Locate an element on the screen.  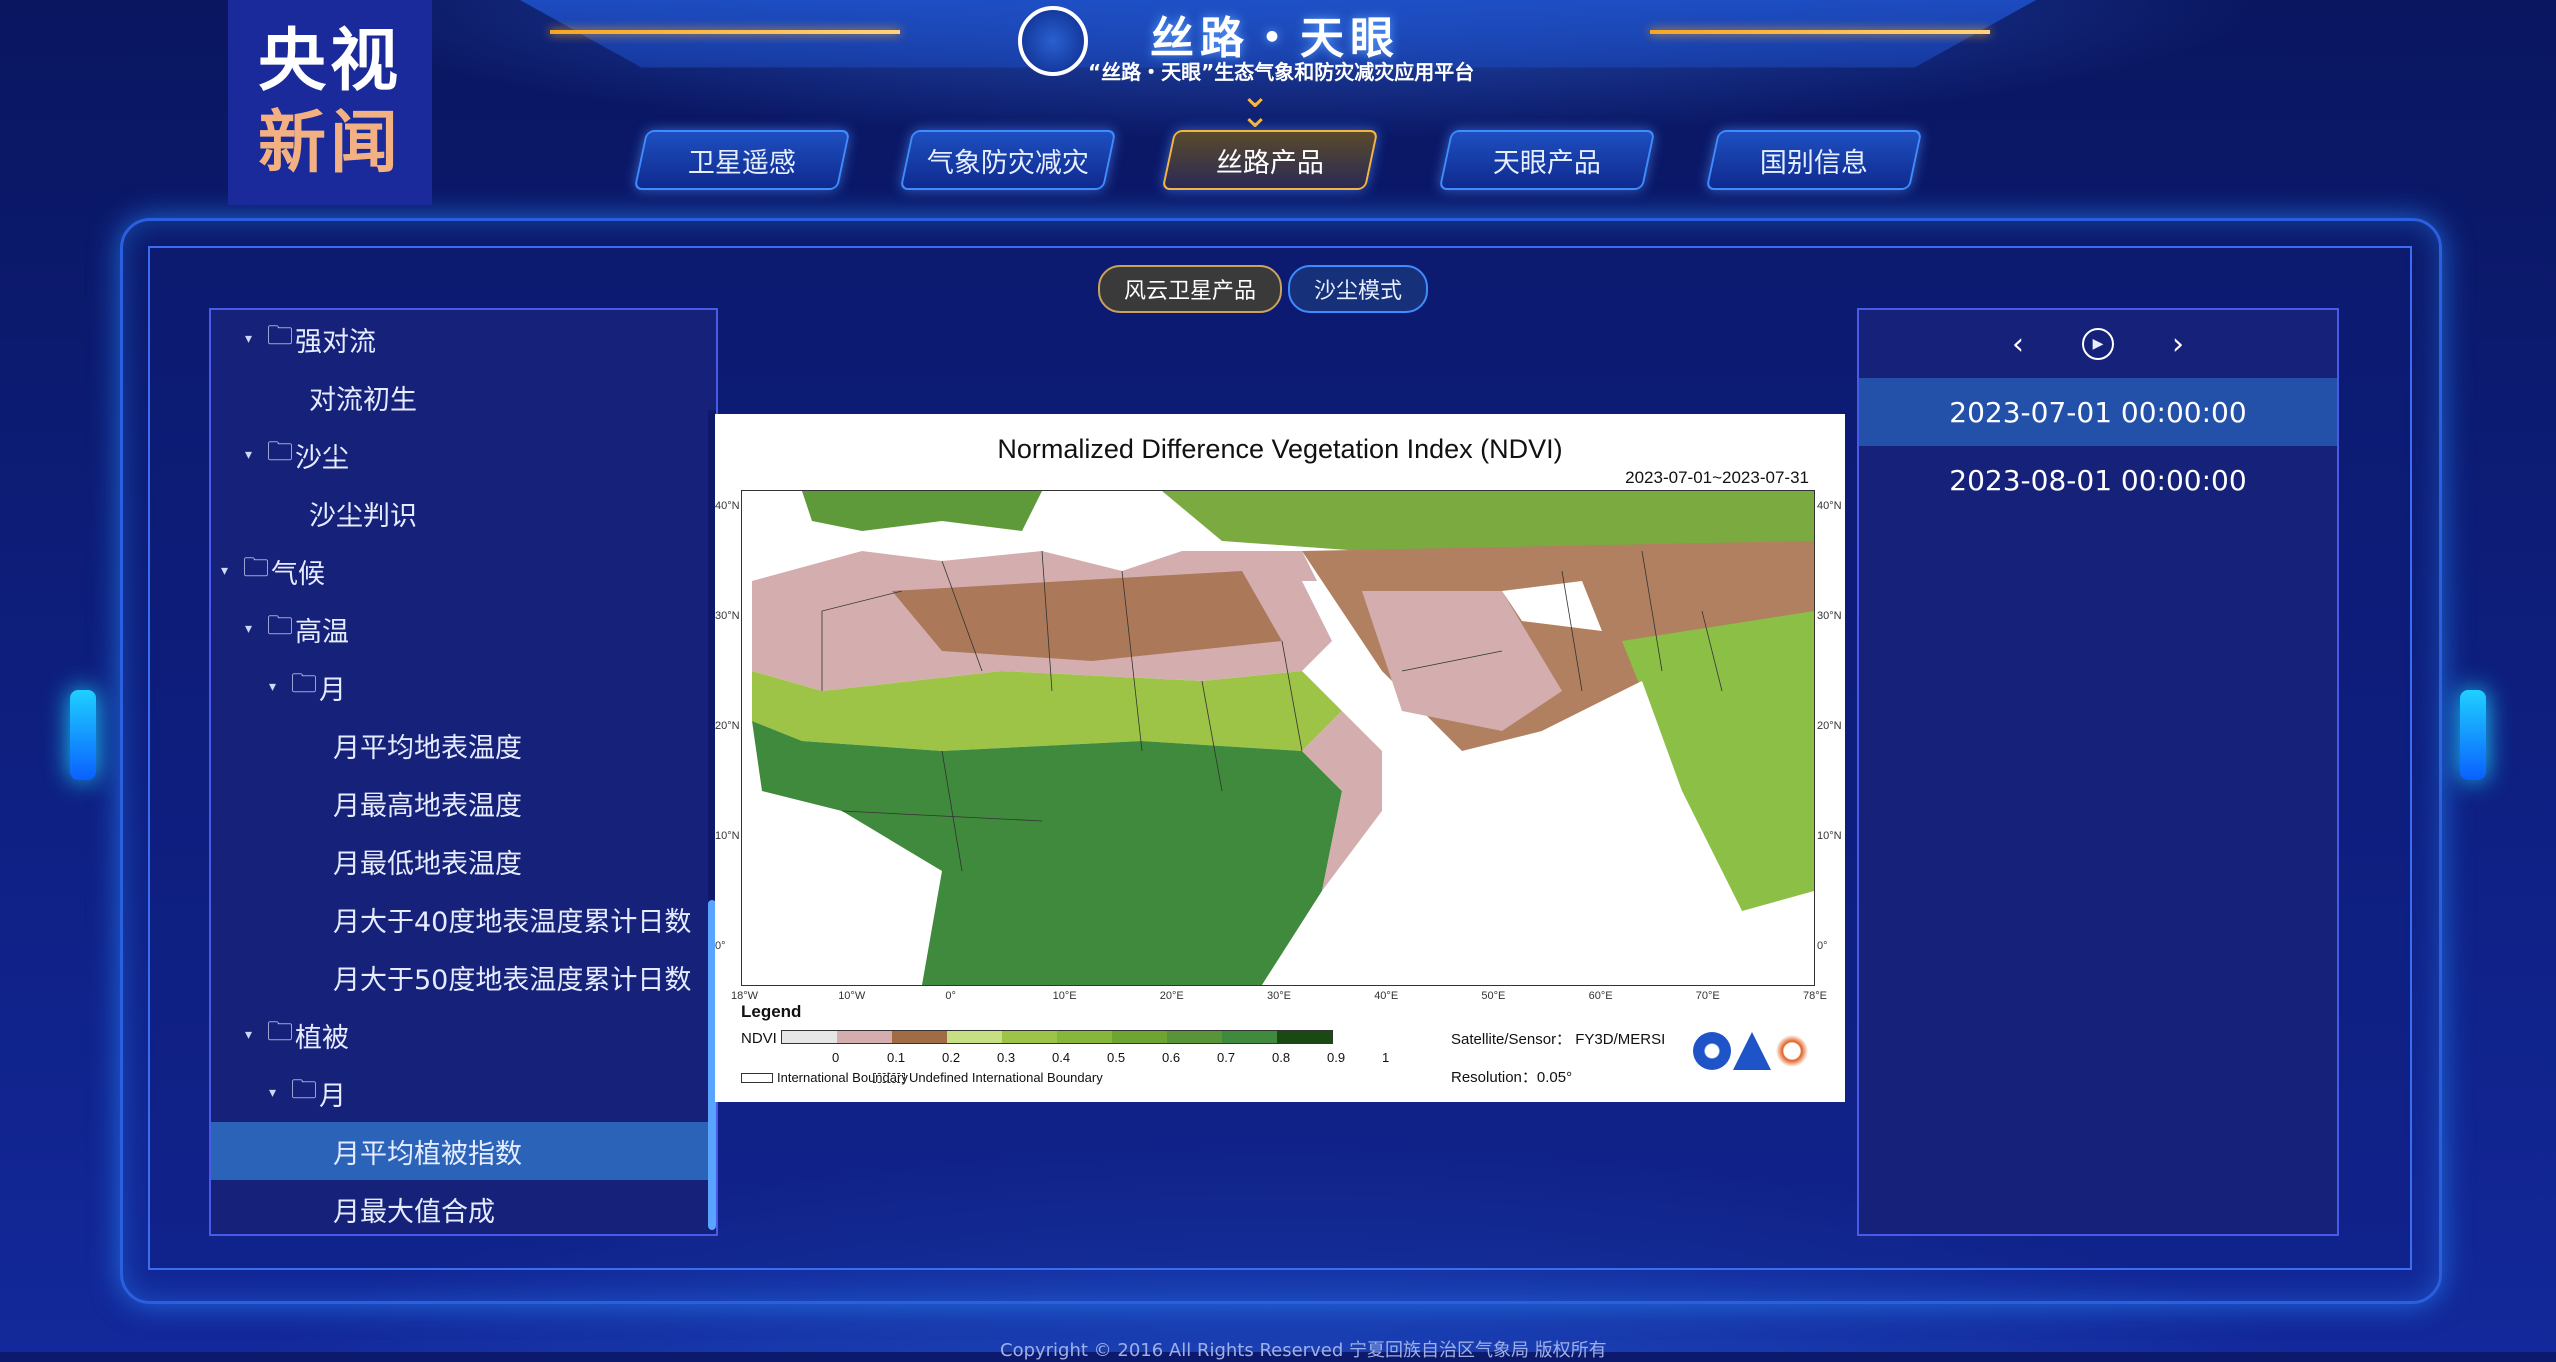
left-glow-decoration is located at coordinates (83, 735).